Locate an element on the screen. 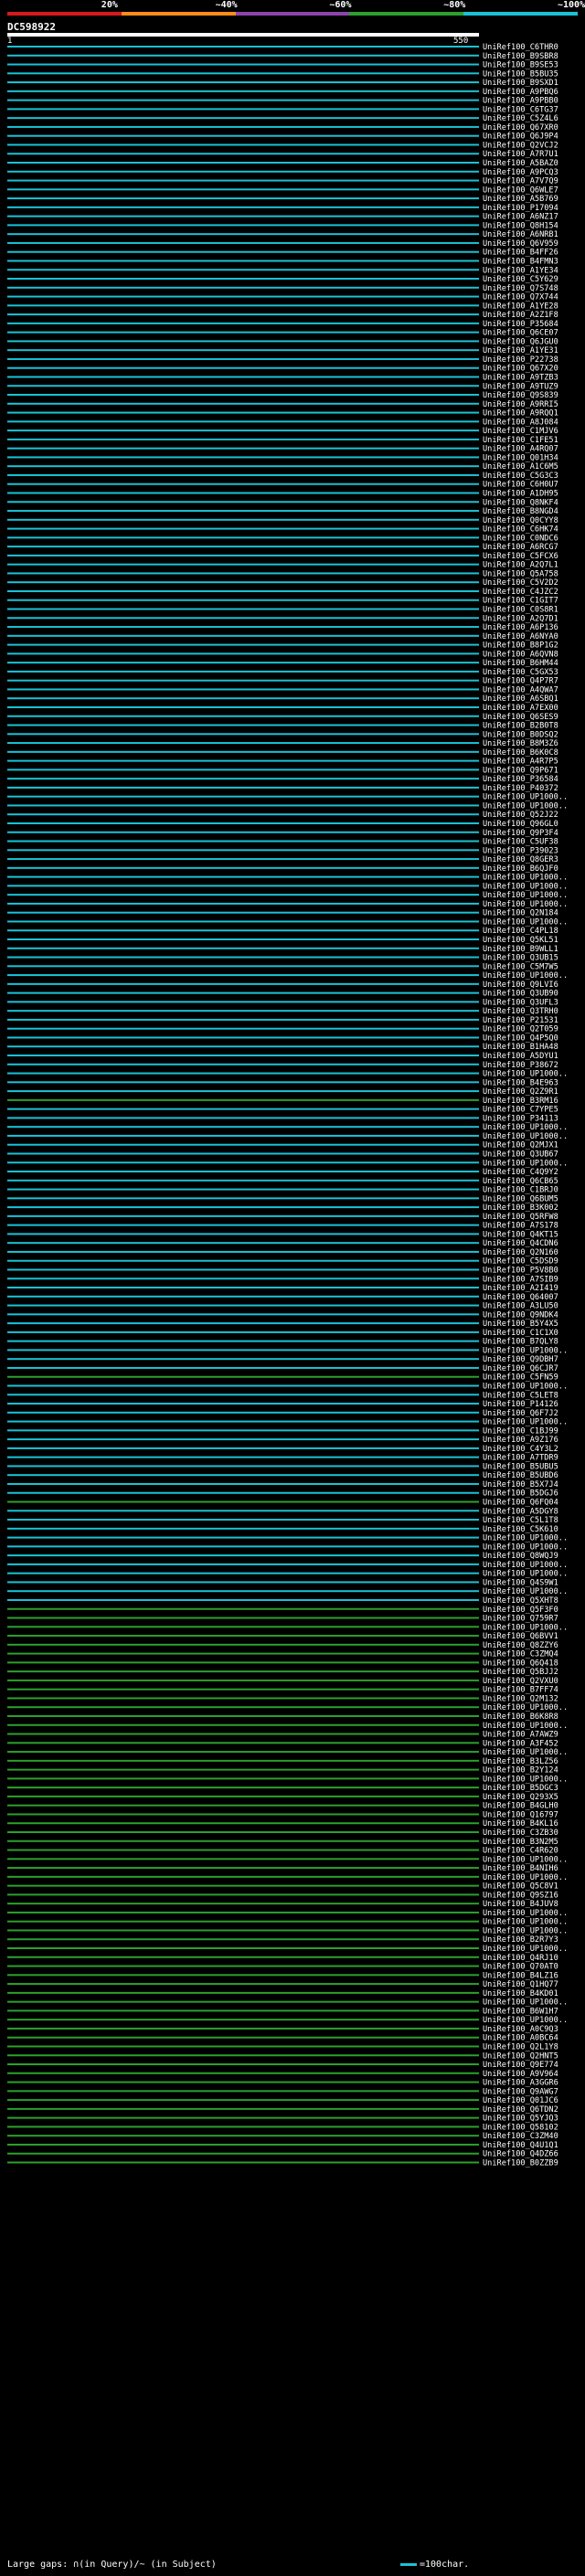  hit-label: UniRef100_B4KL16 is located at coordinates (520, 1824).